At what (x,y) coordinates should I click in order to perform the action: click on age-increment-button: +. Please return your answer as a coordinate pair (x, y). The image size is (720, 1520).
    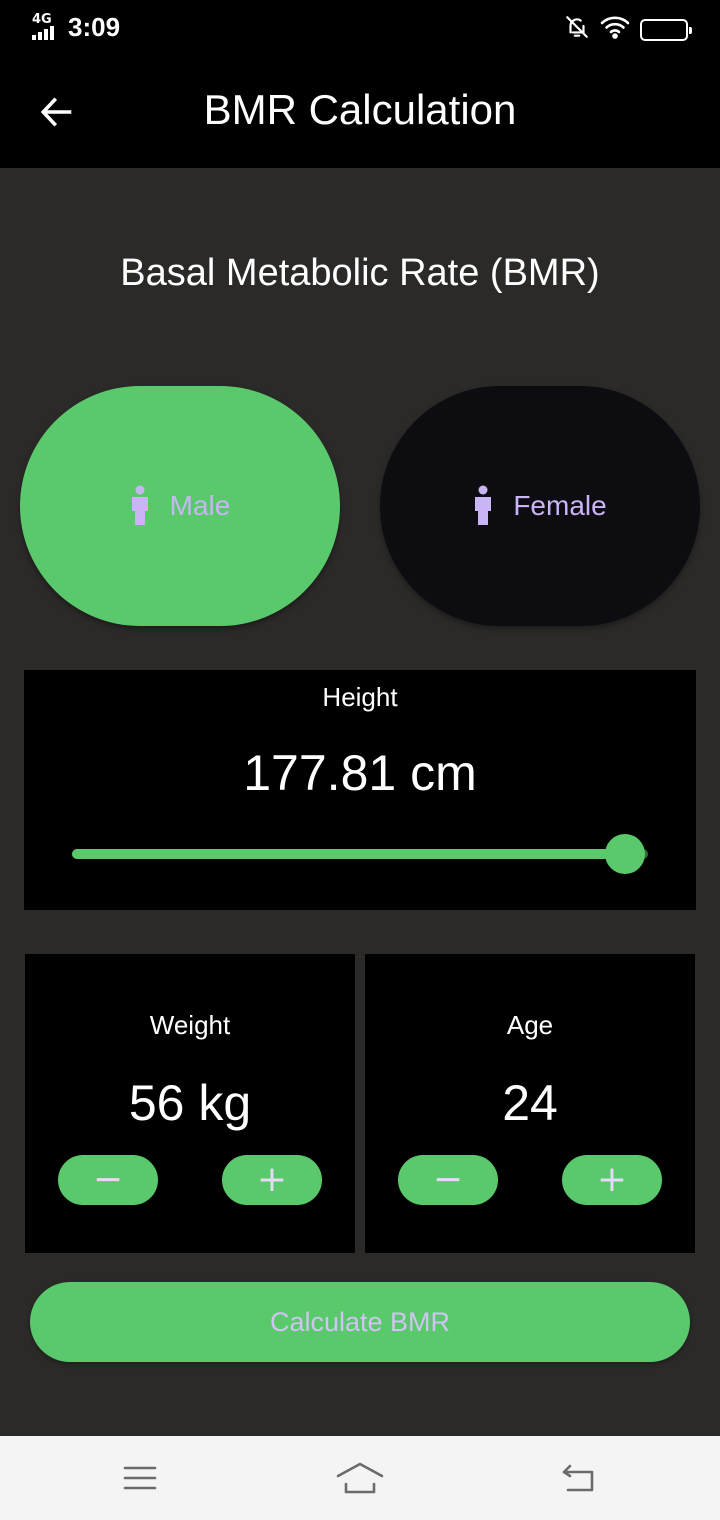
    Looking at the image, I should click on (612, 1180).